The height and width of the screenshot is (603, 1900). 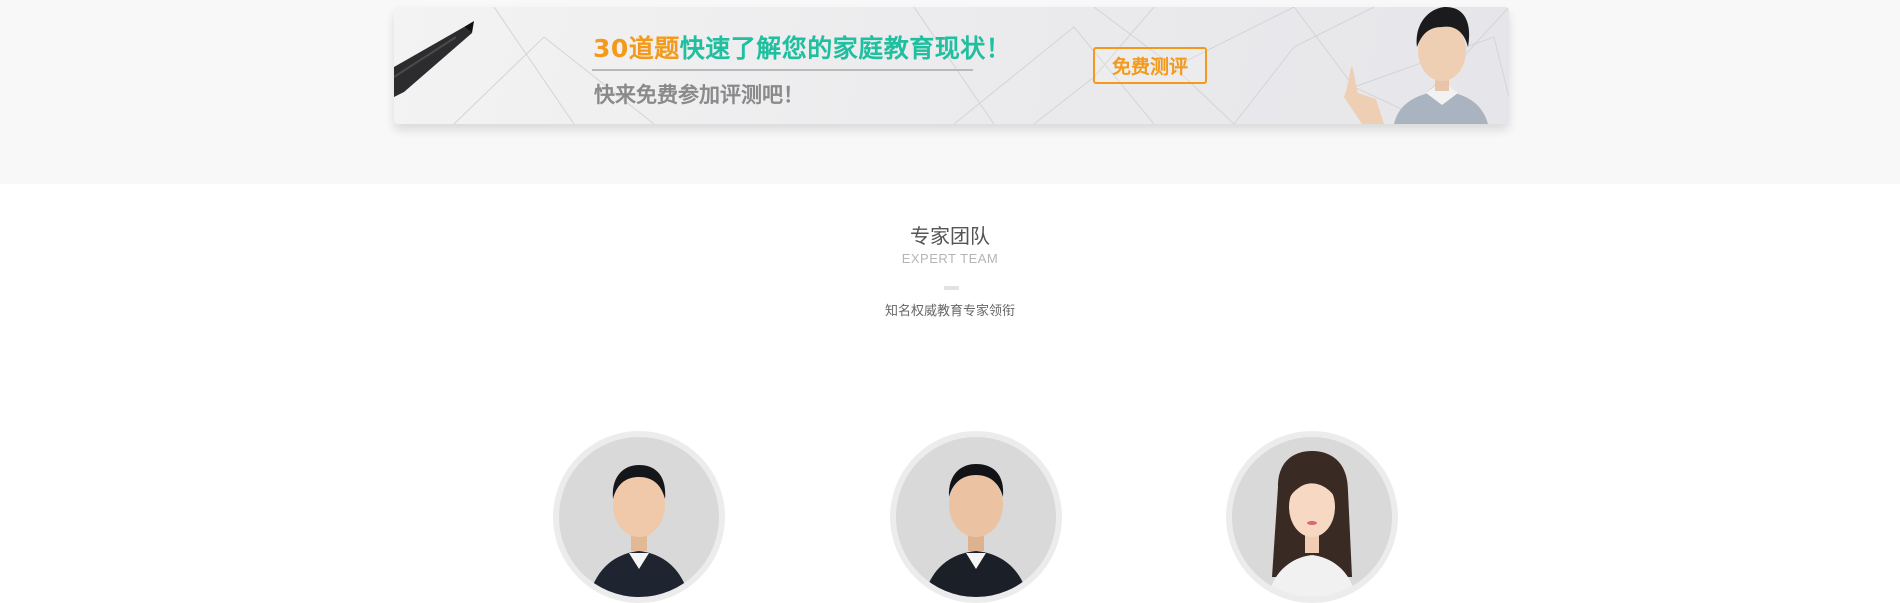 What do you see at coordinates (434, 59) in the screenshot?
I see `pen-icon` at bounding box center [434, 59].